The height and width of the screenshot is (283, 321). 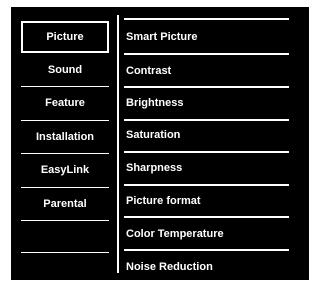 I want to click on menu-item-label: Installation, so click(x=65, y=137).